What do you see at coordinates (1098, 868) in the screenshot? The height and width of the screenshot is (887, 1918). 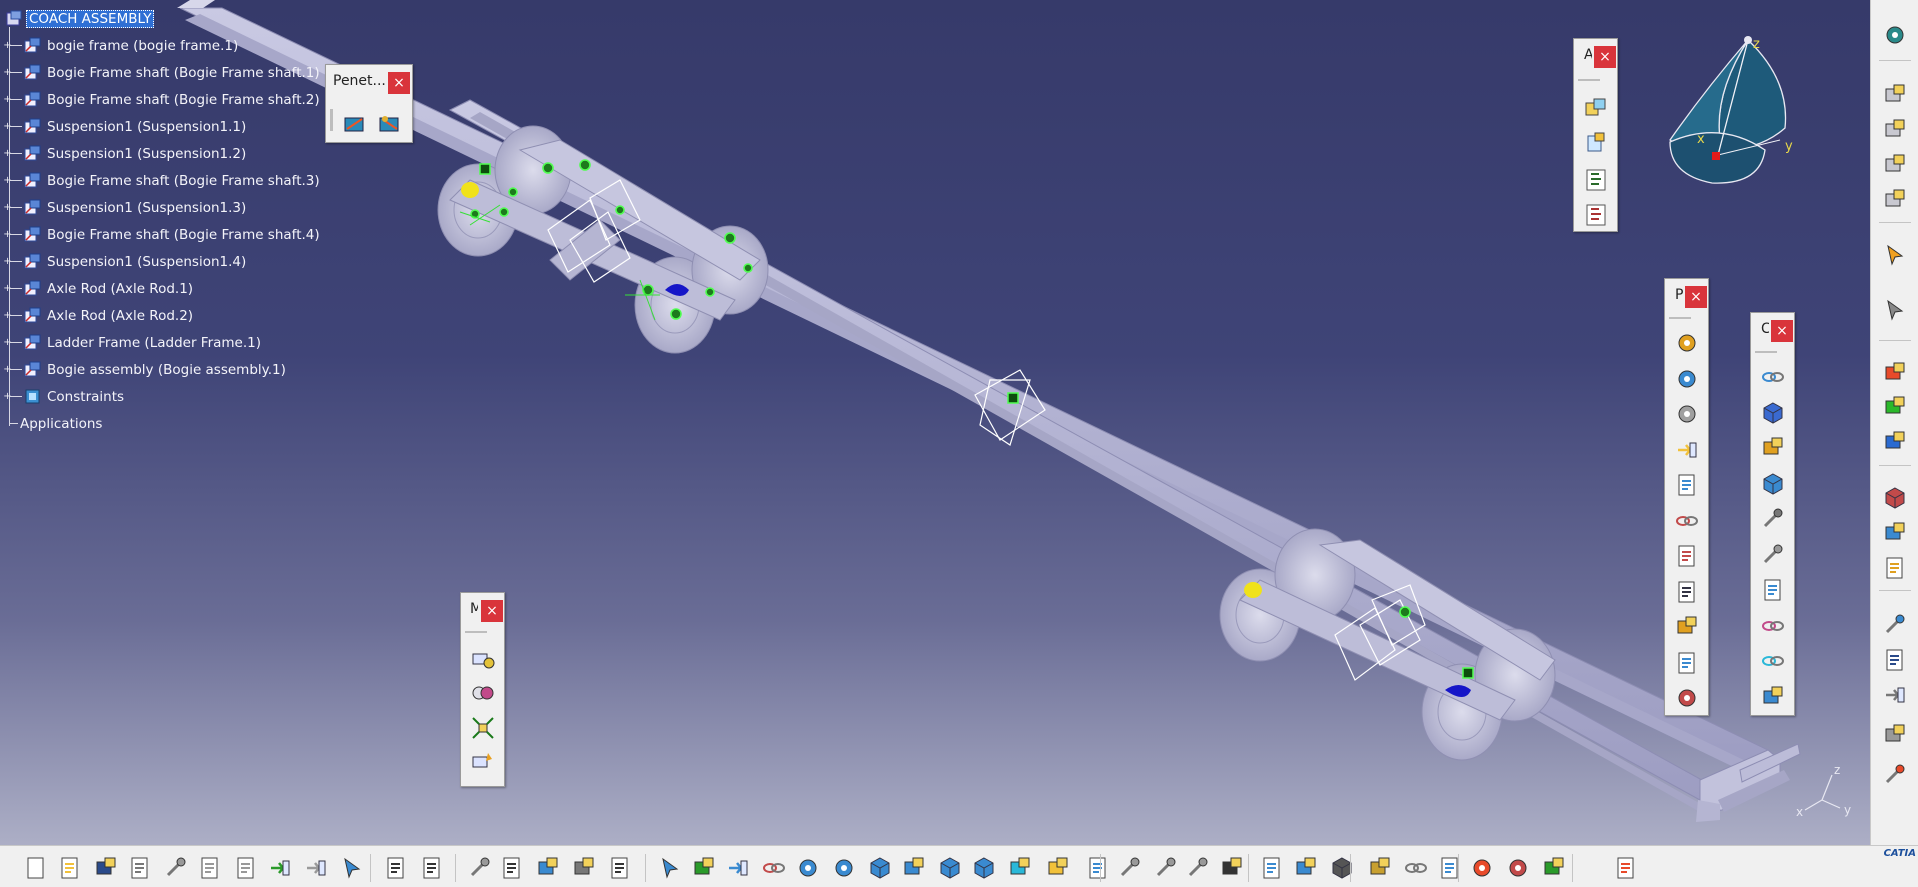 I see `graphic-properties-icon` at bounding box center [1098, 868].